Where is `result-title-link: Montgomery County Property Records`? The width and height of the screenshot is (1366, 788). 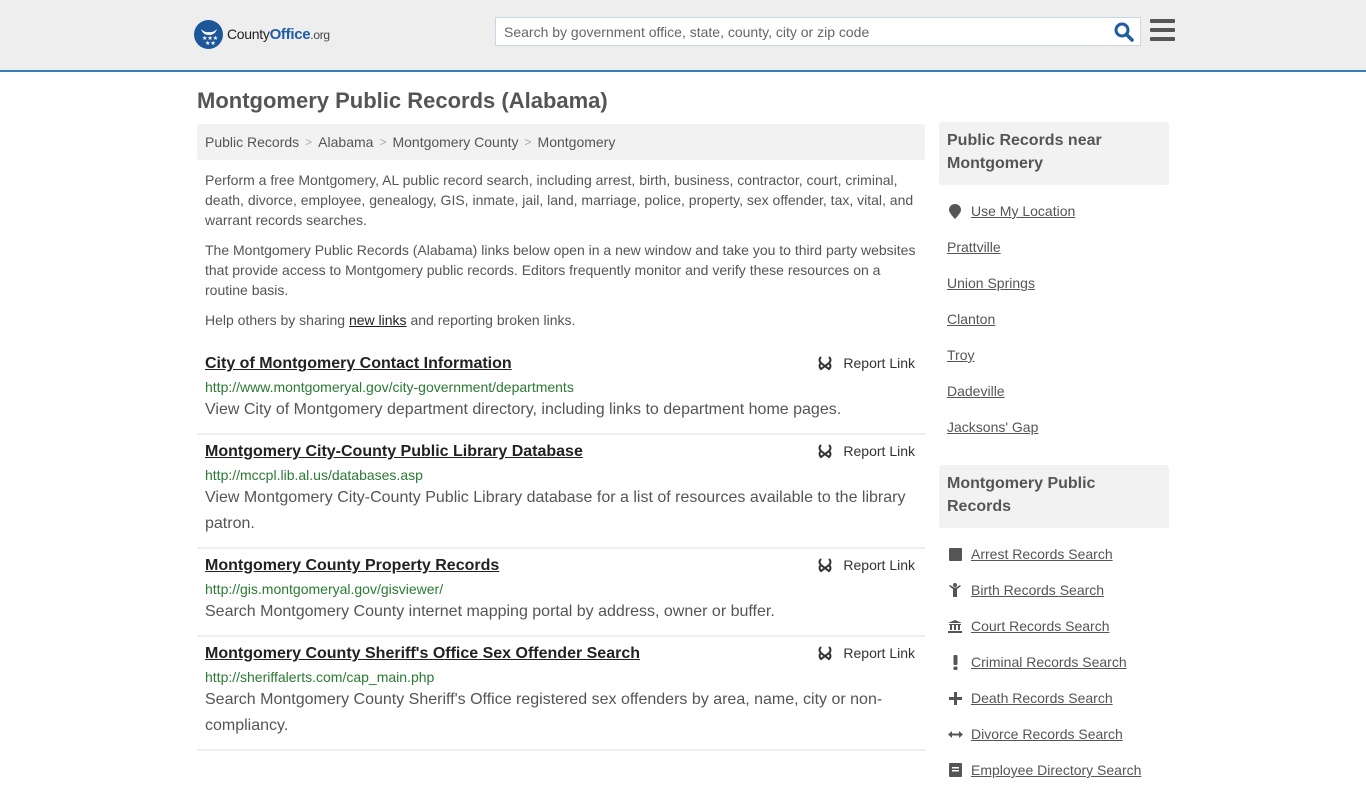
result-title-link: Montgomery County Property Records is located at coordinates (352, 566).